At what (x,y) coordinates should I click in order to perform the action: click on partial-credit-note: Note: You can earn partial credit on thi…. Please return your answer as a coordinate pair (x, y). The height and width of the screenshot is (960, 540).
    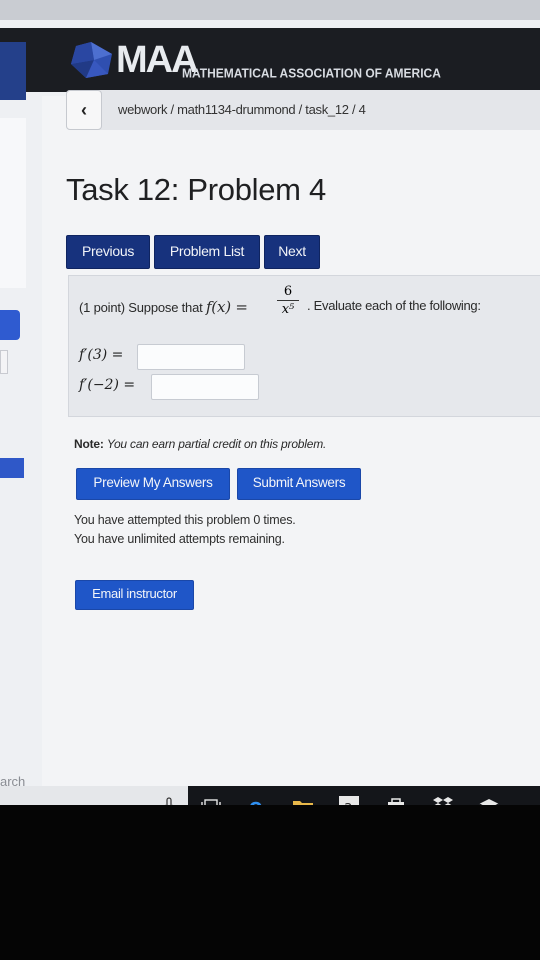
    Looking at the image, I should click on (200, 444).